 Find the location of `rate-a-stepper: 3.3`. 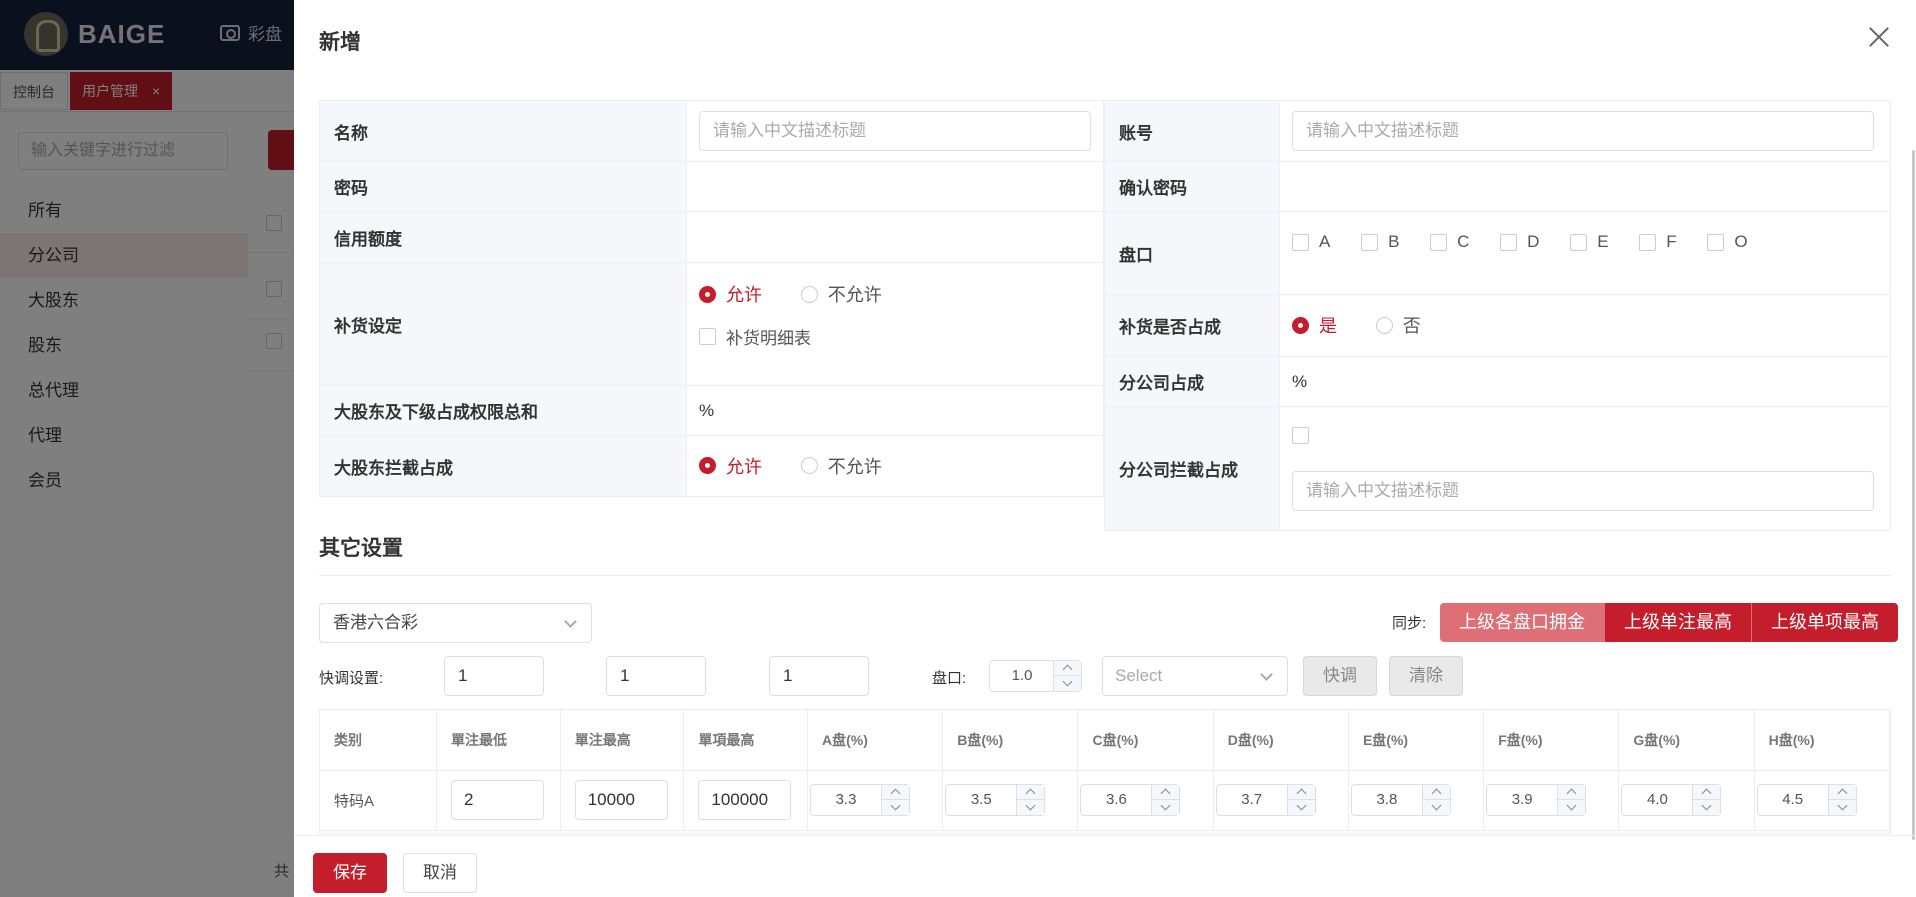

rate-a-stepper: 3.3 is located at coordinates (860, 800).